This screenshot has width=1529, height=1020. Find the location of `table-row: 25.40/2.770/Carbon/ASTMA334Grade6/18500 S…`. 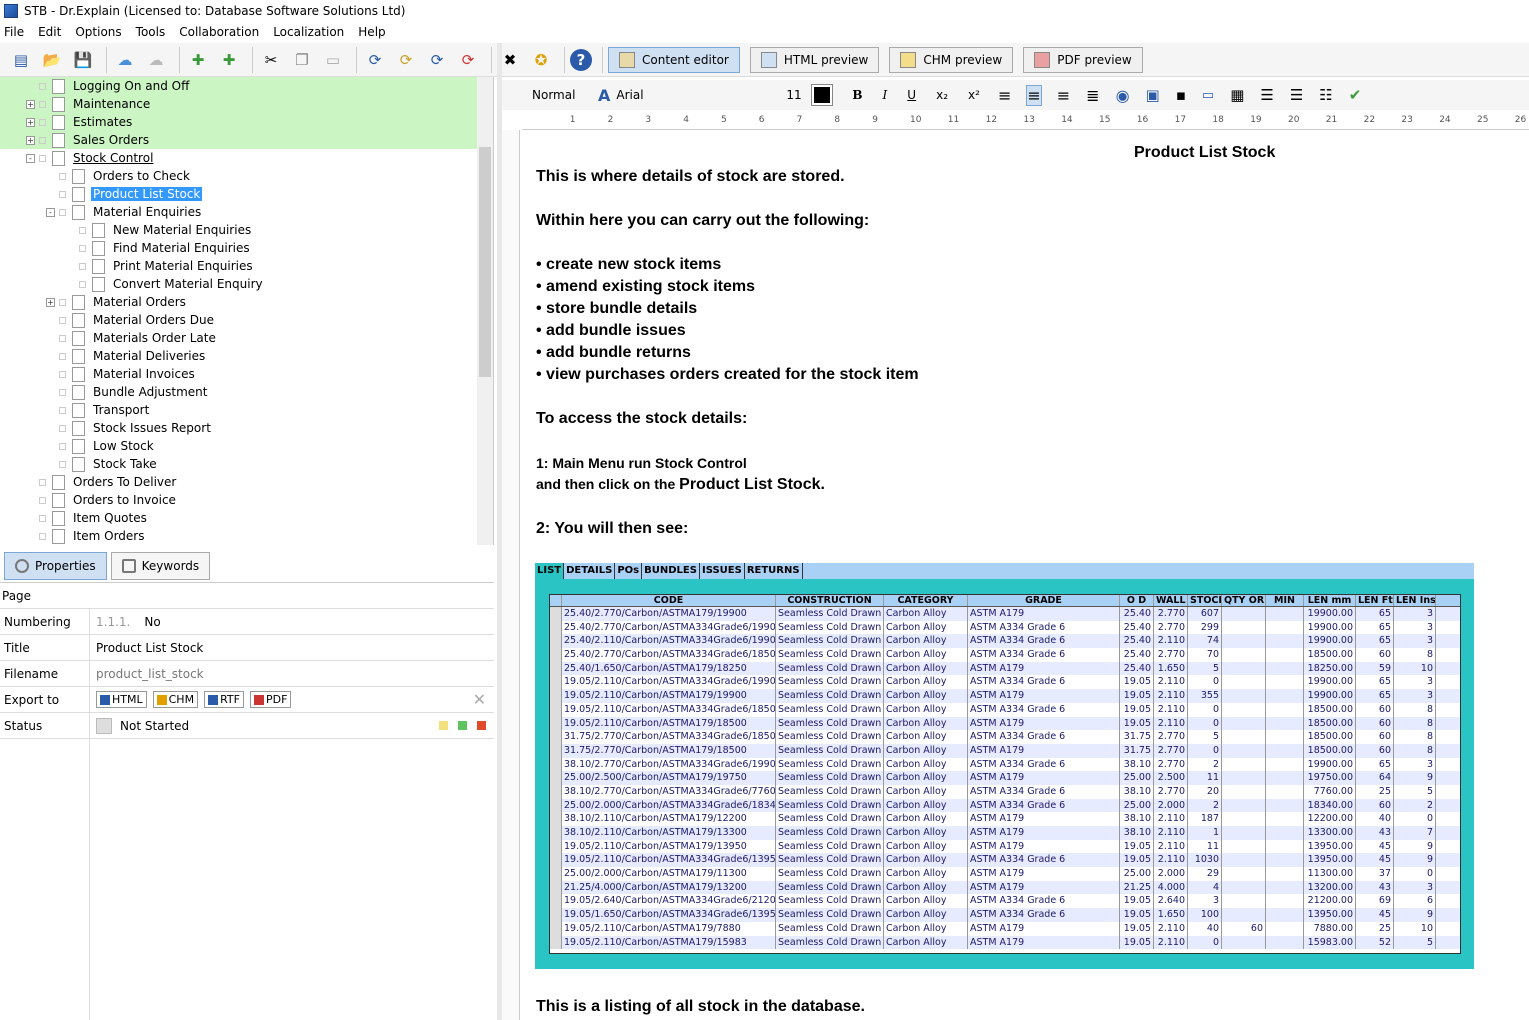

table-row: 25.40/2.770/Carbon/ASTMA334Grade6/18500 S… is located at coordinates (1005, 655).